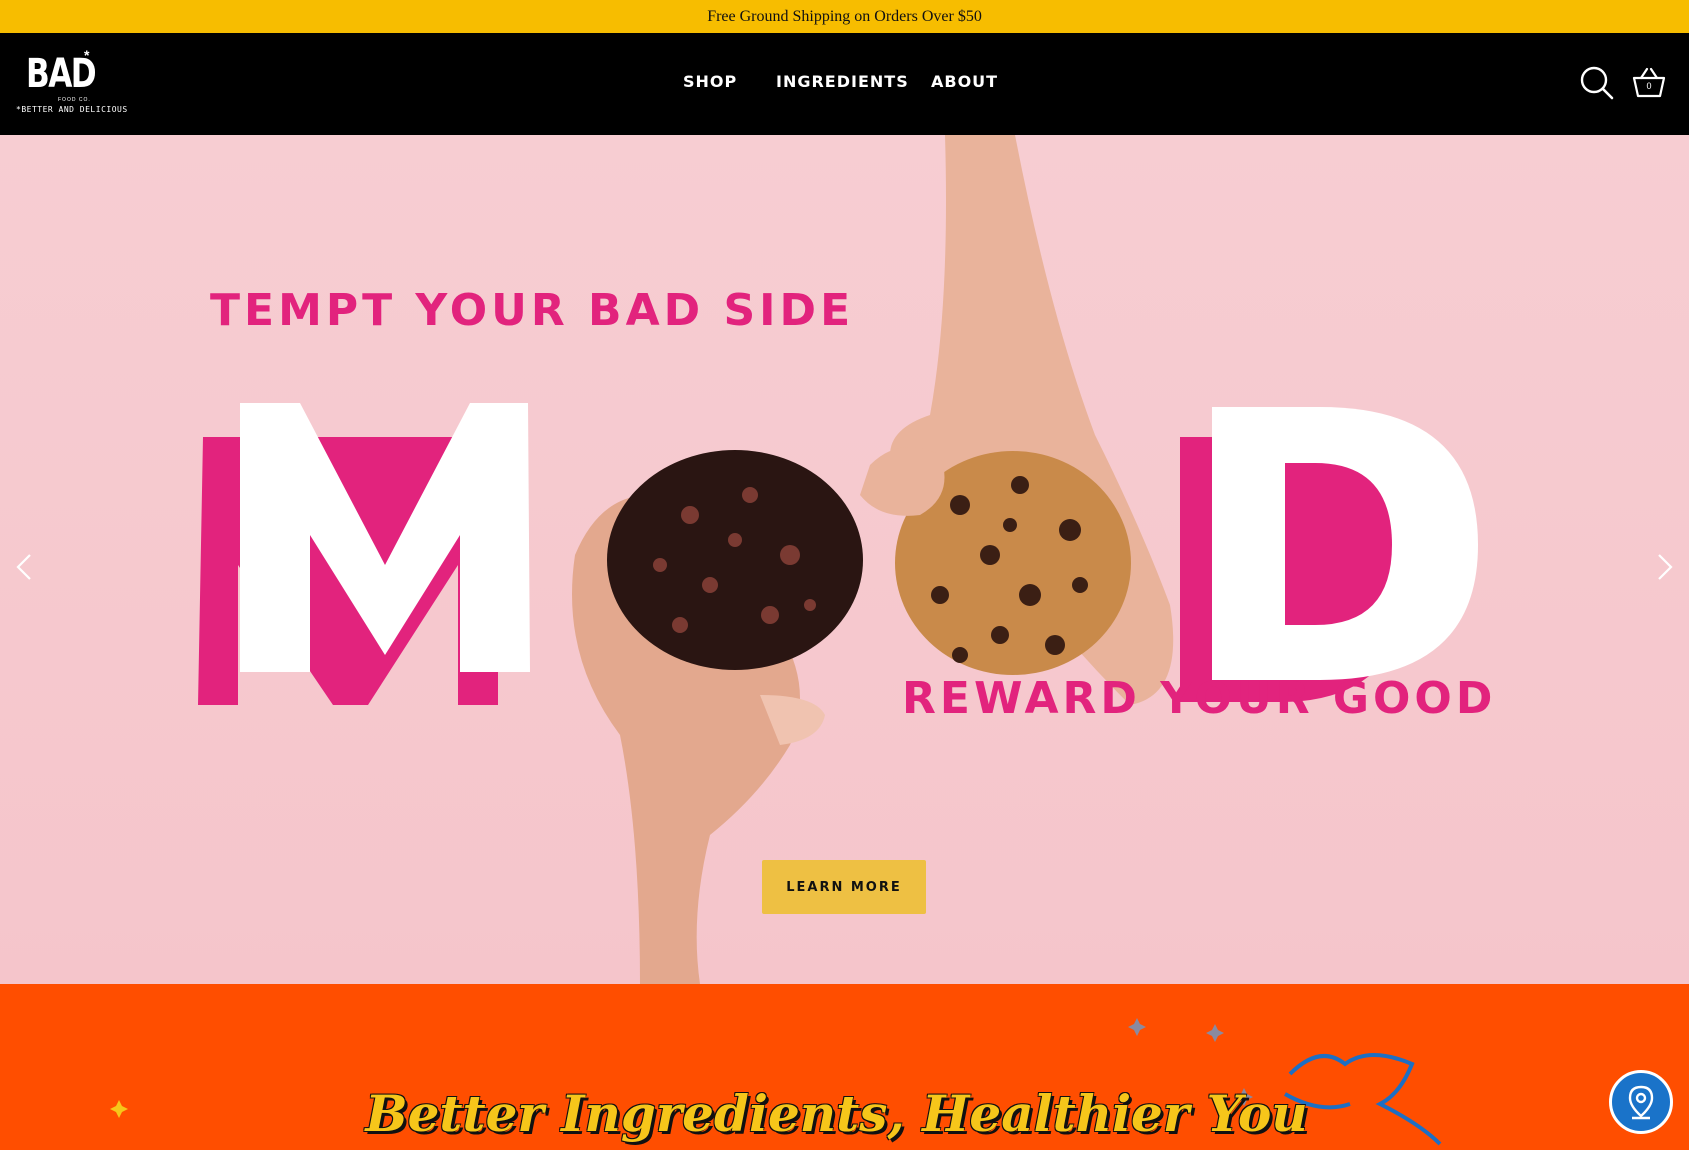 This screenshot has width=1689, height=1150. I want to click on ingredients-section: Better Ingredients, Healthier You, so click(844, 1067).